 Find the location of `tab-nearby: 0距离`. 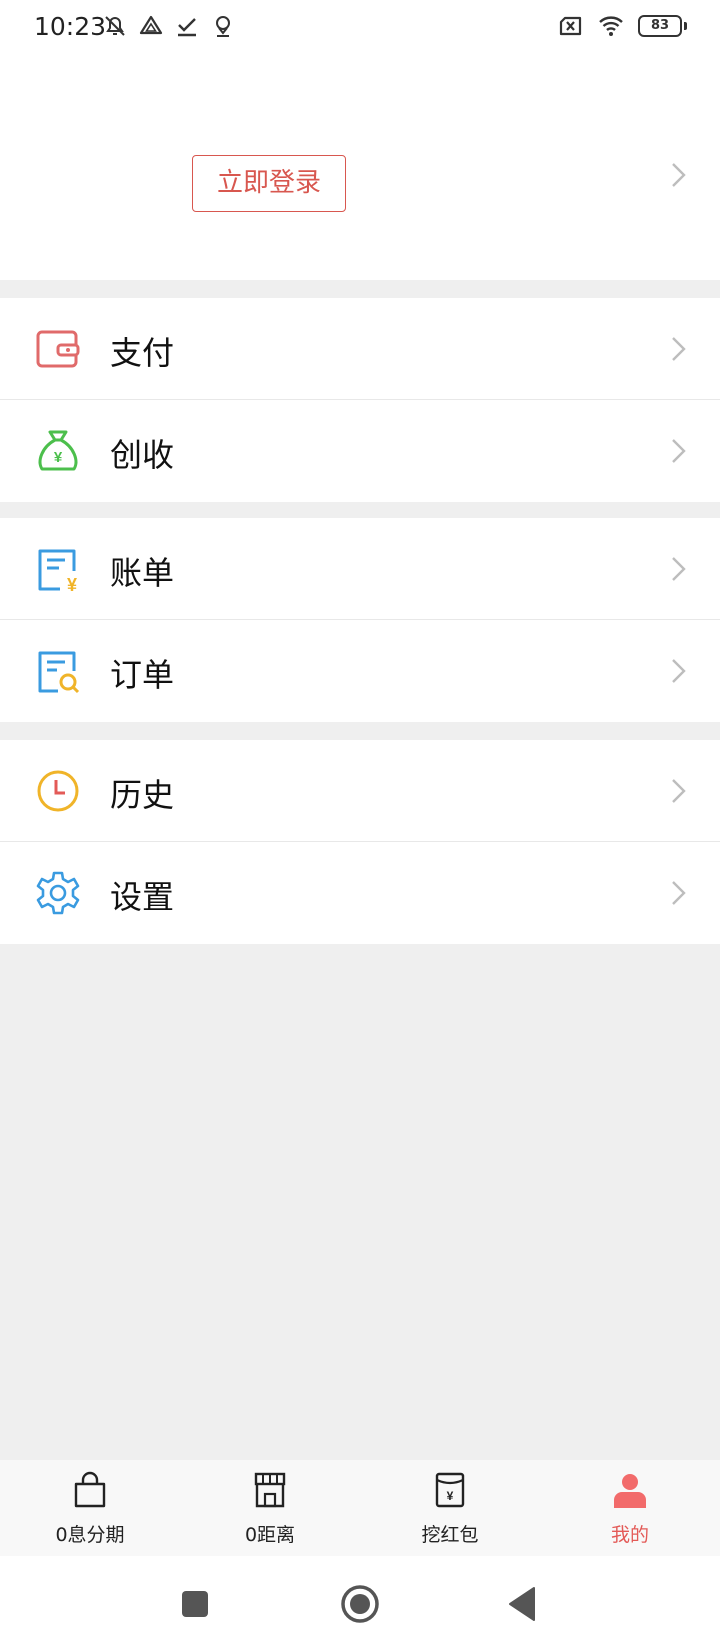

tab-nearby: 0距离 is located at coordinates (270, 1508).